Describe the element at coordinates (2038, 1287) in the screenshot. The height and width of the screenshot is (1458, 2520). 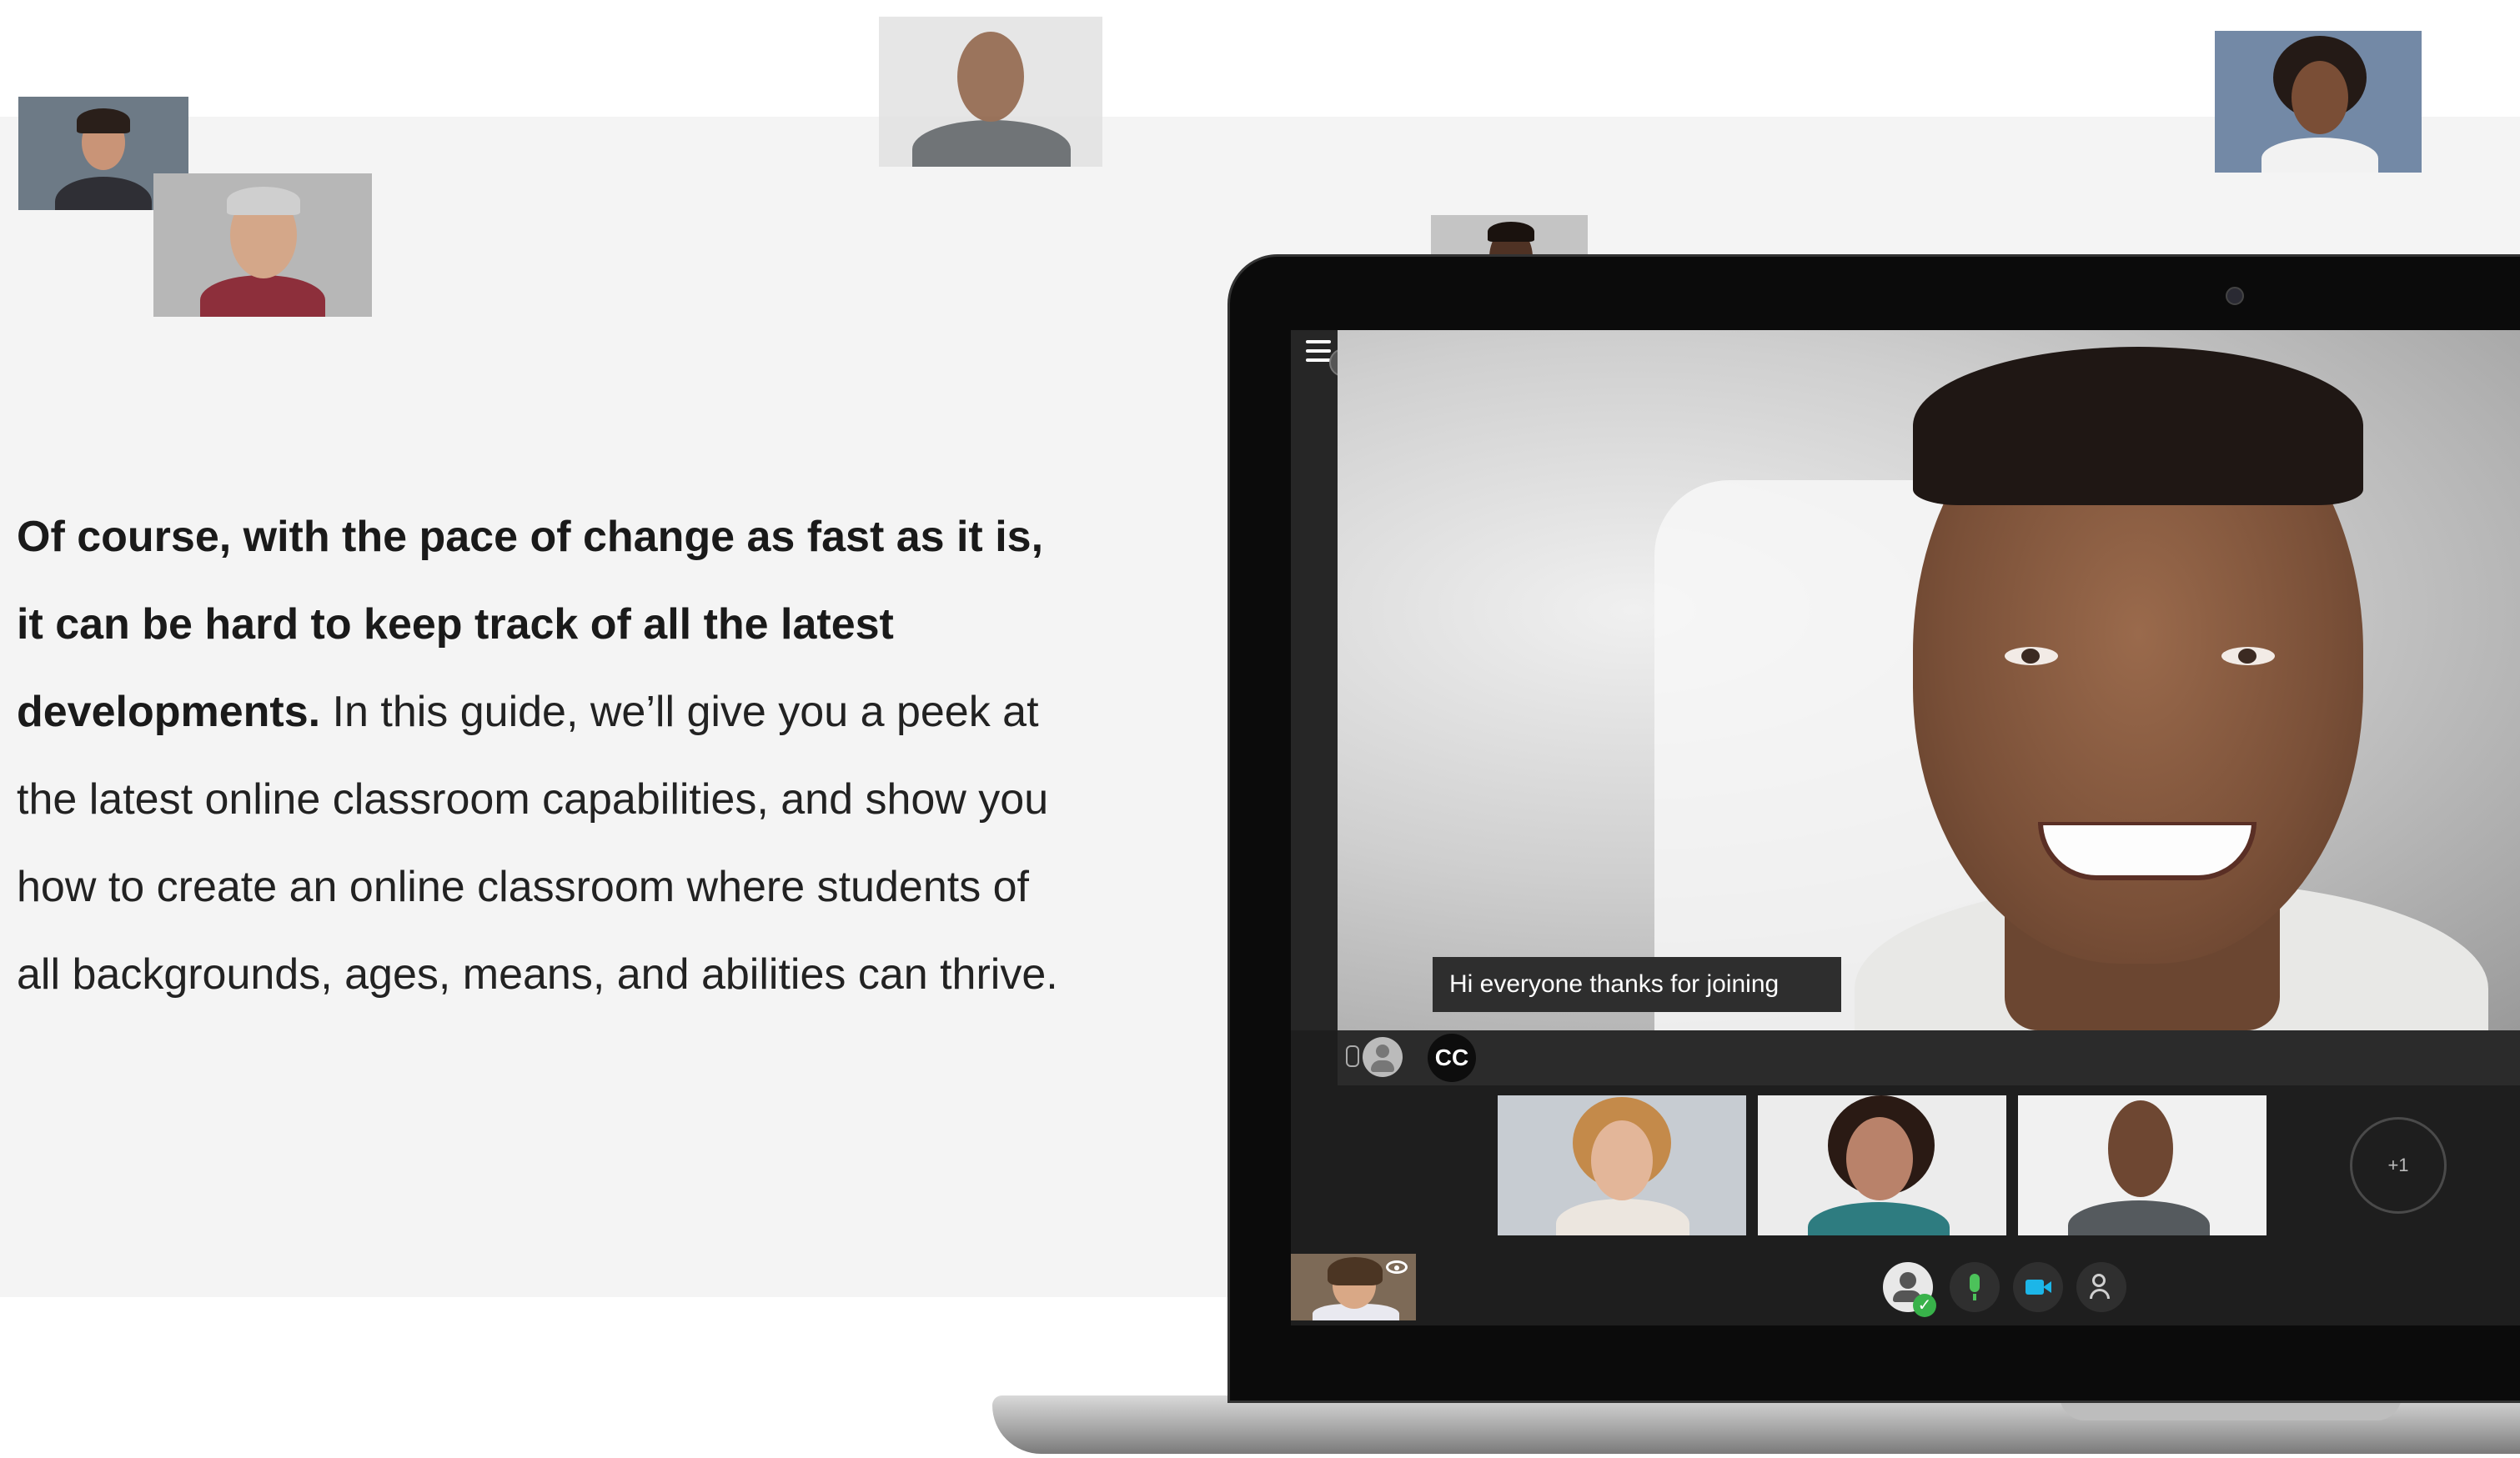
I see `camera-icon` at that location.